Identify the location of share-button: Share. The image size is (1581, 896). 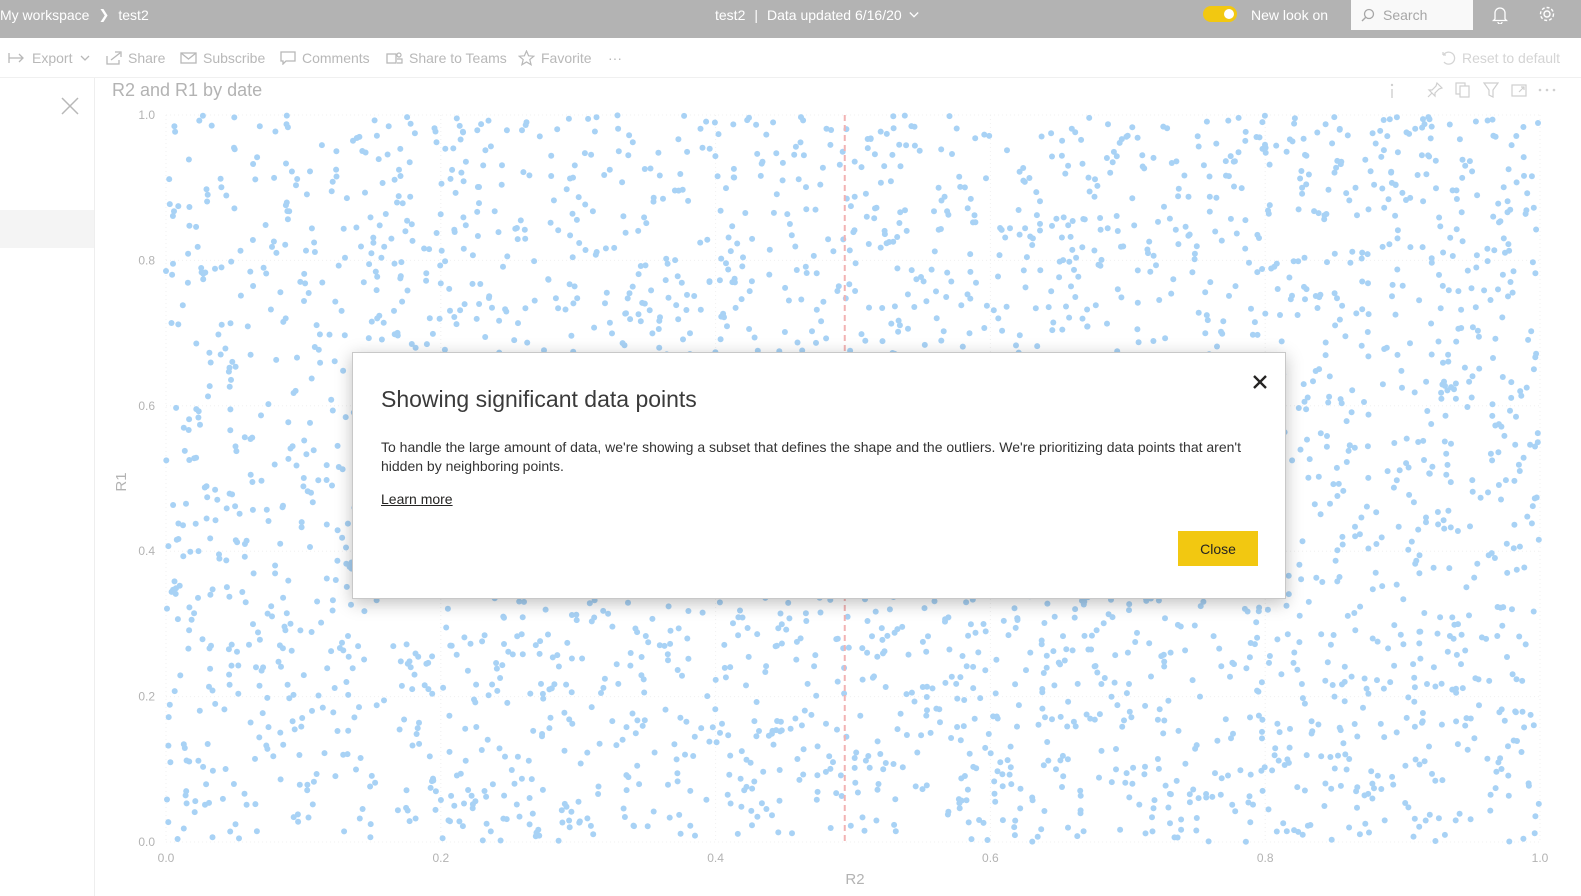
(135, 58).